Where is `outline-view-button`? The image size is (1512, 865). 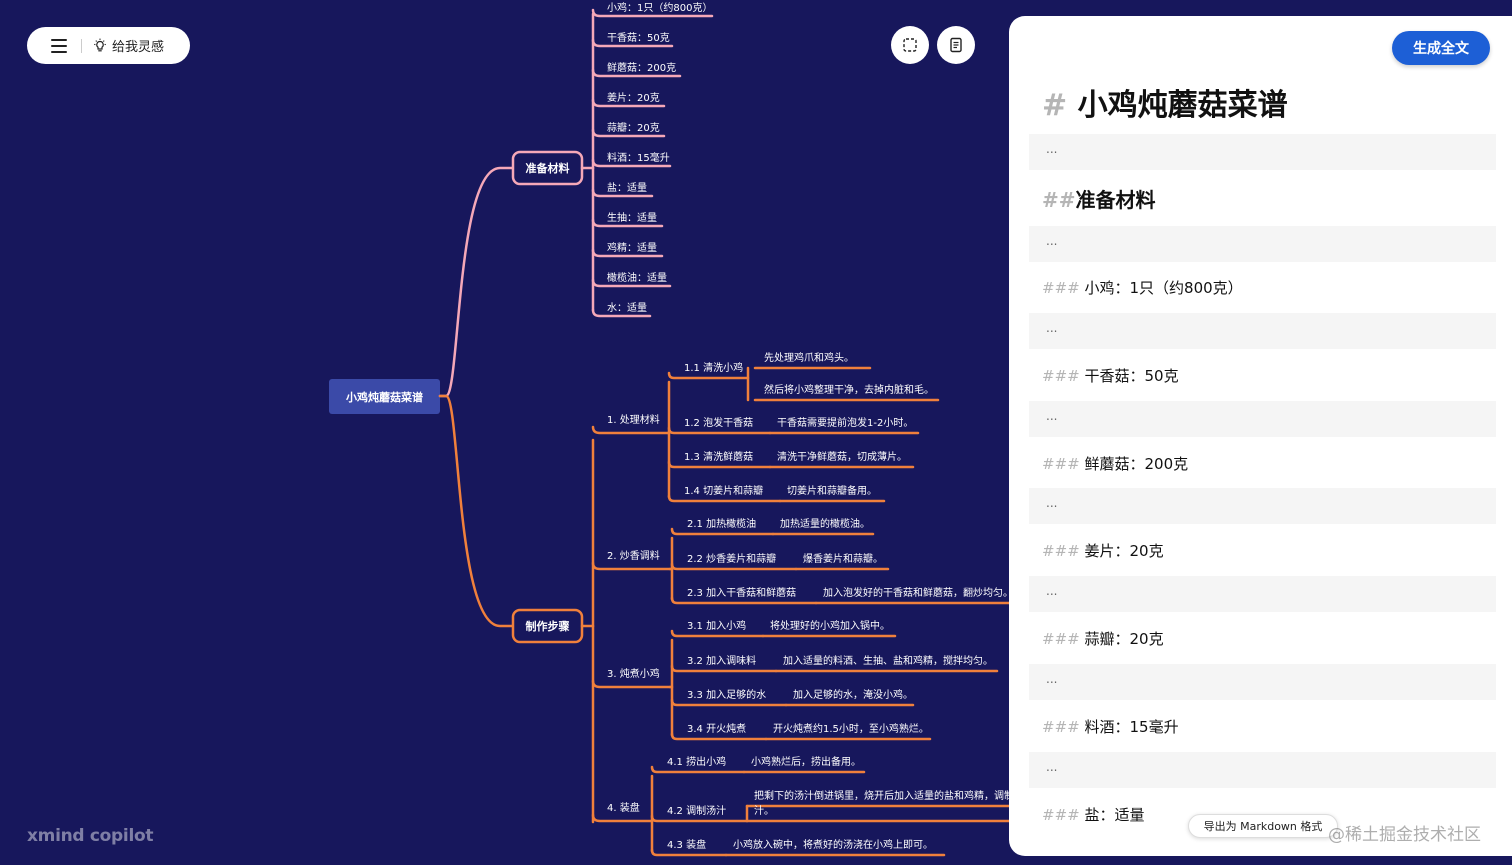 outline-view-button is located at coordinates (956, 45).